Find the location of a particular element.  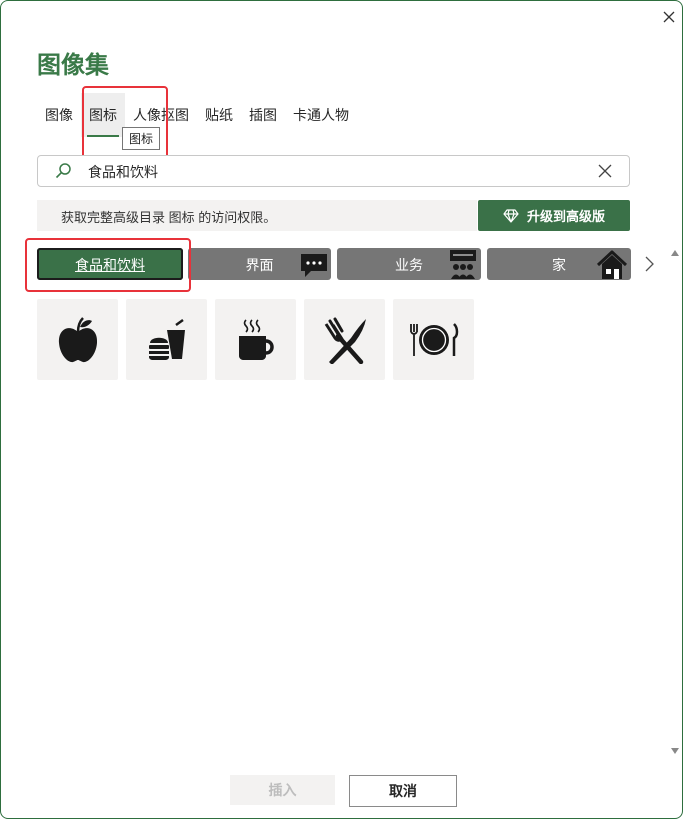

category-carousel: 食品和饮料 界面 业务 家 is located at coordinates (334, 264).